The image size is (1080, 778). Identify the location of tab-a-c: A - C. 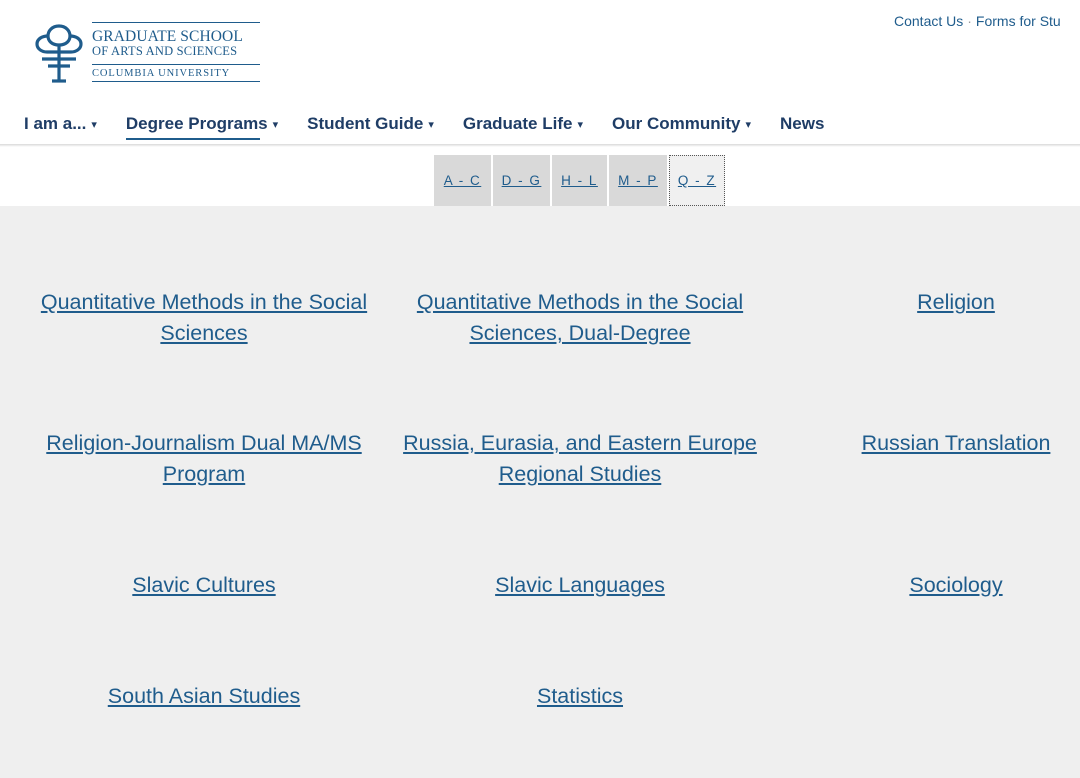
(462, 180).